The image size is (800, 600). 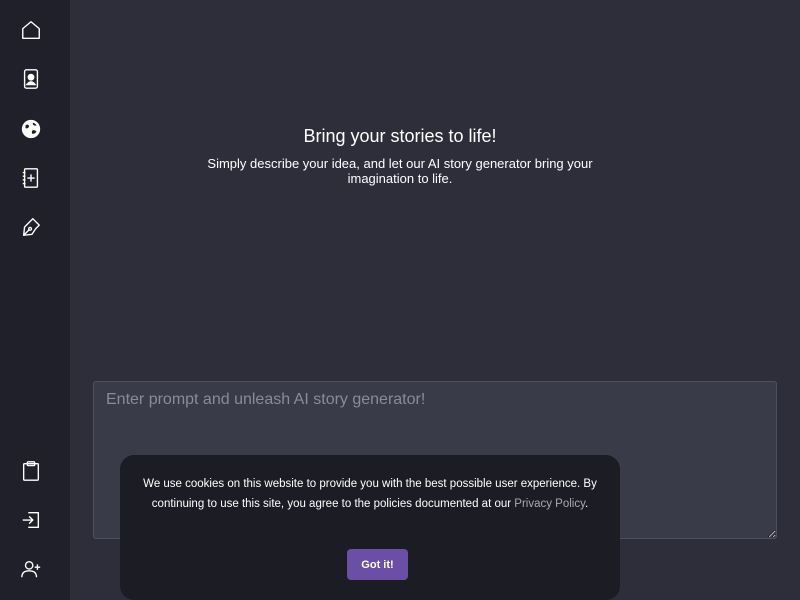 I want to click on privacy-policy-link: Privacy Policy, so click(x=549, y=504).